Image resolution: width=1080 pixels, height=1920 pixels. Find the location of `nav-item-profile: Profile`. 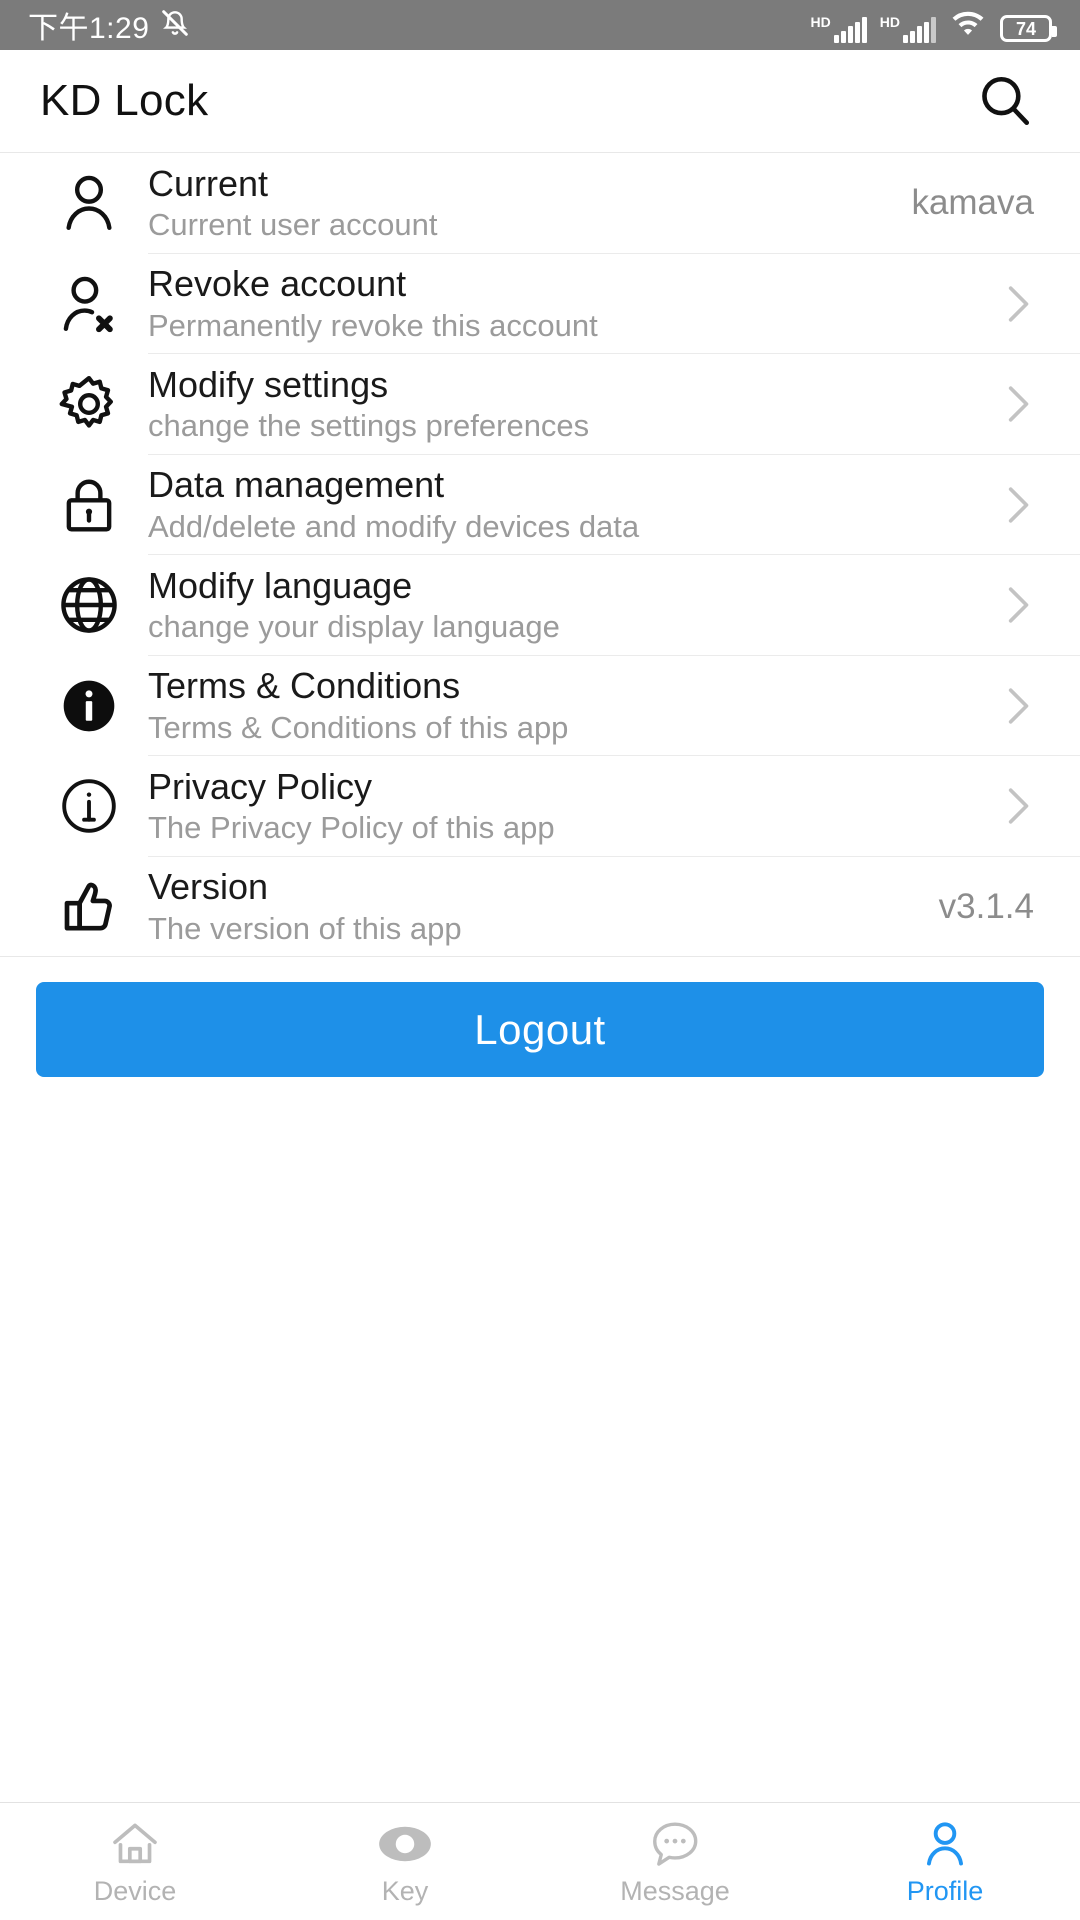

nav-item-profile: Profile is located at coordinates (945, 1861).